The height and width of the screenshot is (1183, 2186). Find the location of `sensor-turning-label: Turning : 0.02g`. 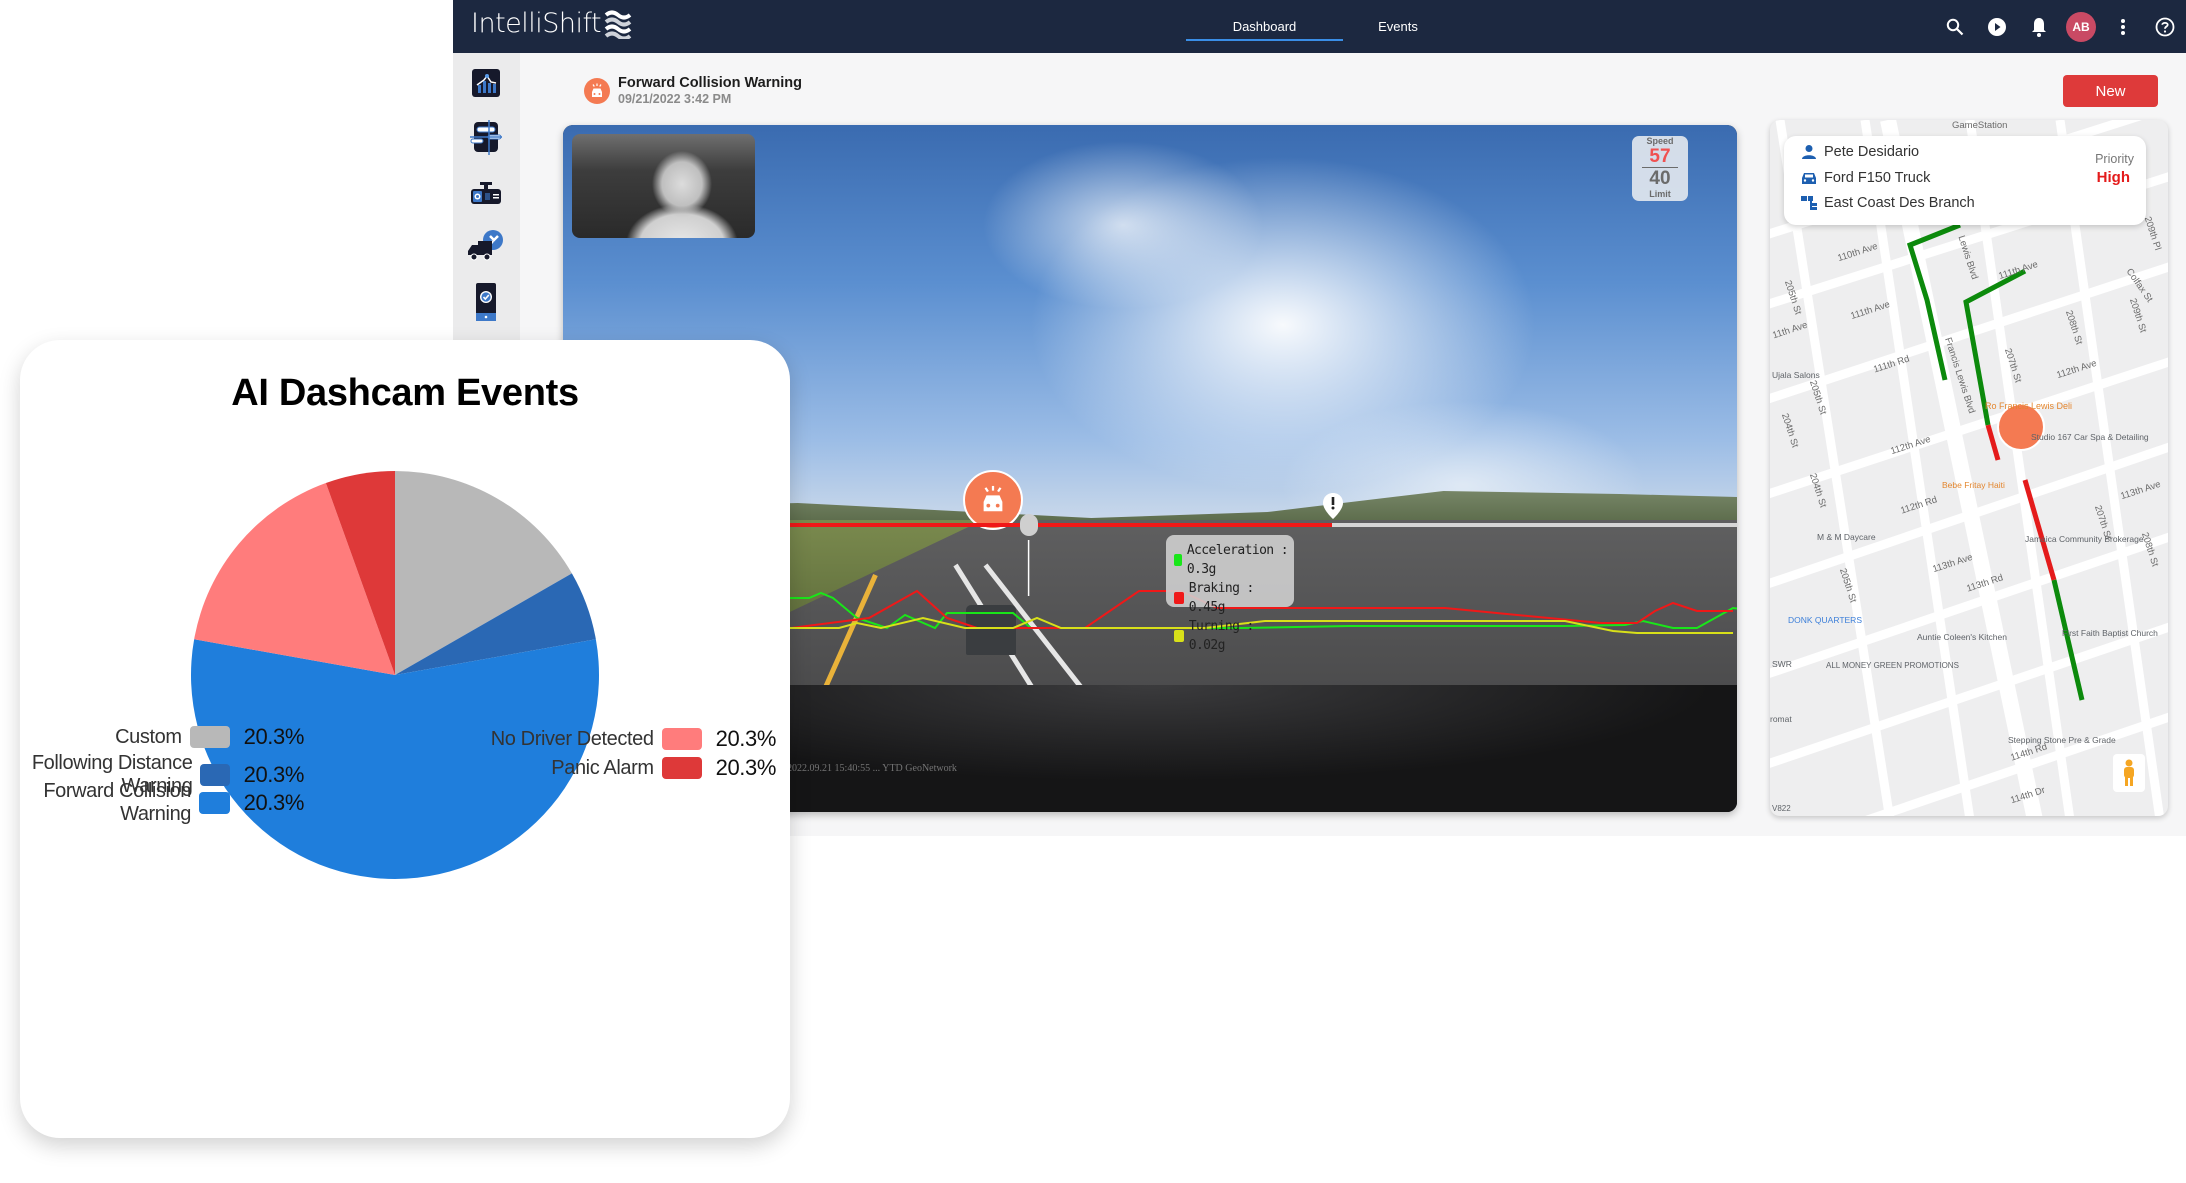

sensor-turning-label: Turning : 0.02g is located at coordinates (1221, 636).